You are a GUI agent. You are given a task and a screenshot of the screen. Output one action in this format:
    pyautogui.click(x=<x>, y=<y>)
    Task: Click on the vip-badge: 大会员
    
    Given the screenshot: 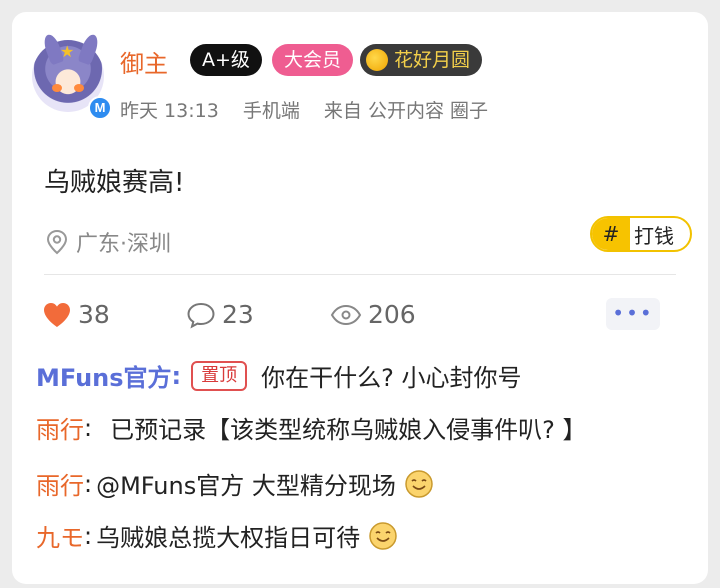 What is the action you would take?
    pyautogui.click(x=313, y=60)
    